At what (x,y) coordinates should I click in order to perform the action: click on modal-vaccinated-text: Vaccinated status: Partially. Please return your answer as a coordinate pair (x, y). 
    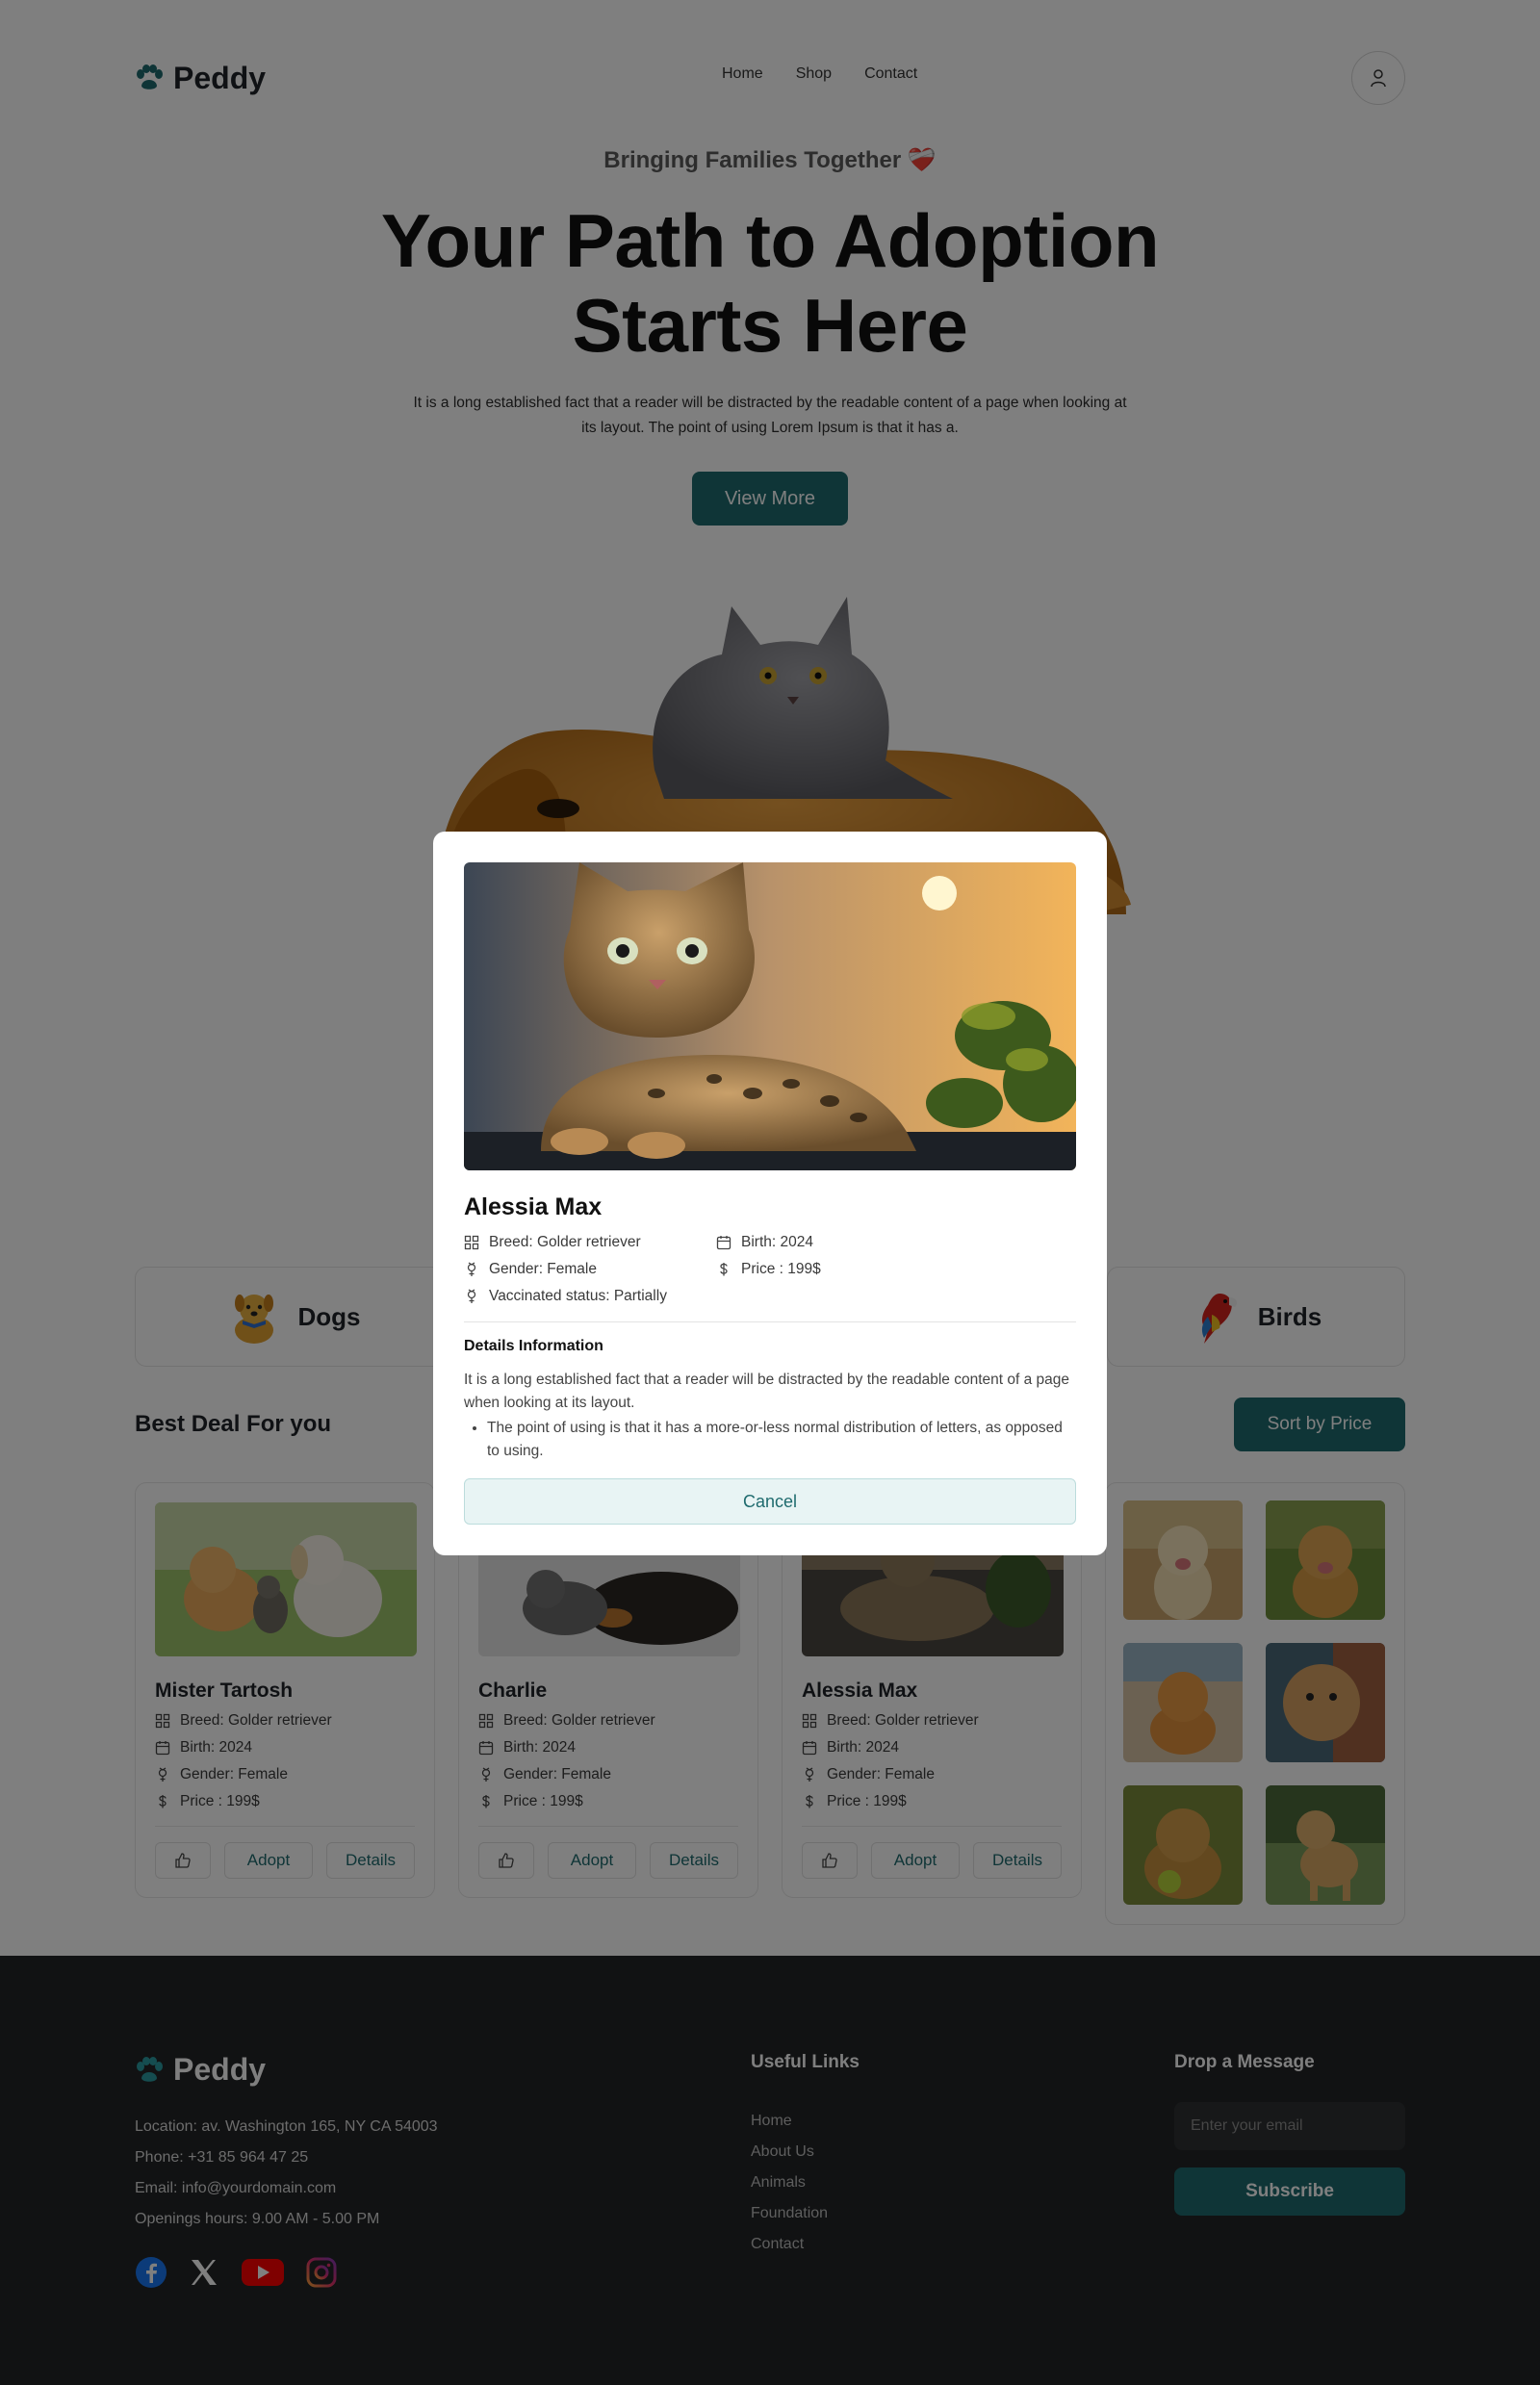
    Looking at the image, I should click on (578, 1296).